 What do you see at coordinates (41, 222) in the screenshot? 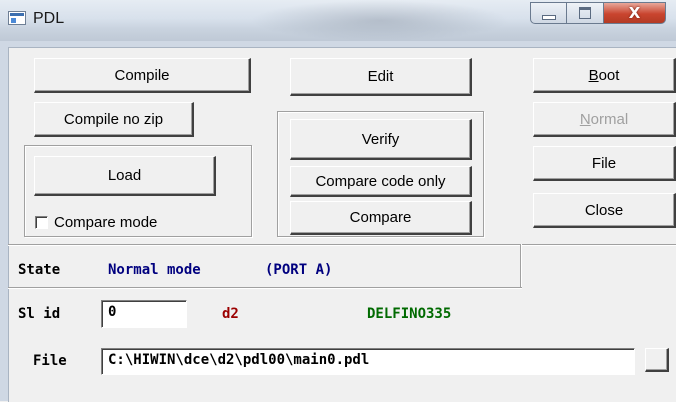
I see `compare-mode-checkbox` at bounding box center [41, 222].